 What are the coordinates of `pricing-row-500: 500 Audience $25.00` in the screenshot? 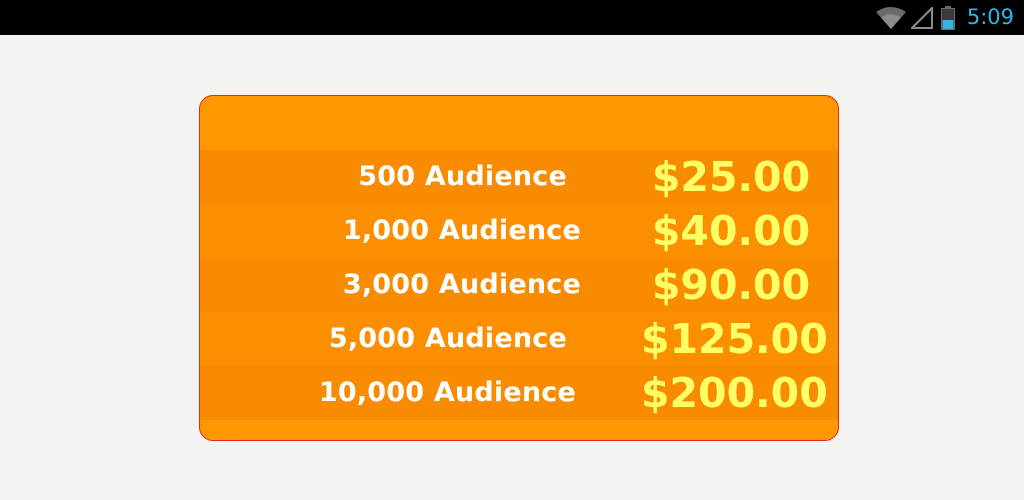 It's located at (519, 177).